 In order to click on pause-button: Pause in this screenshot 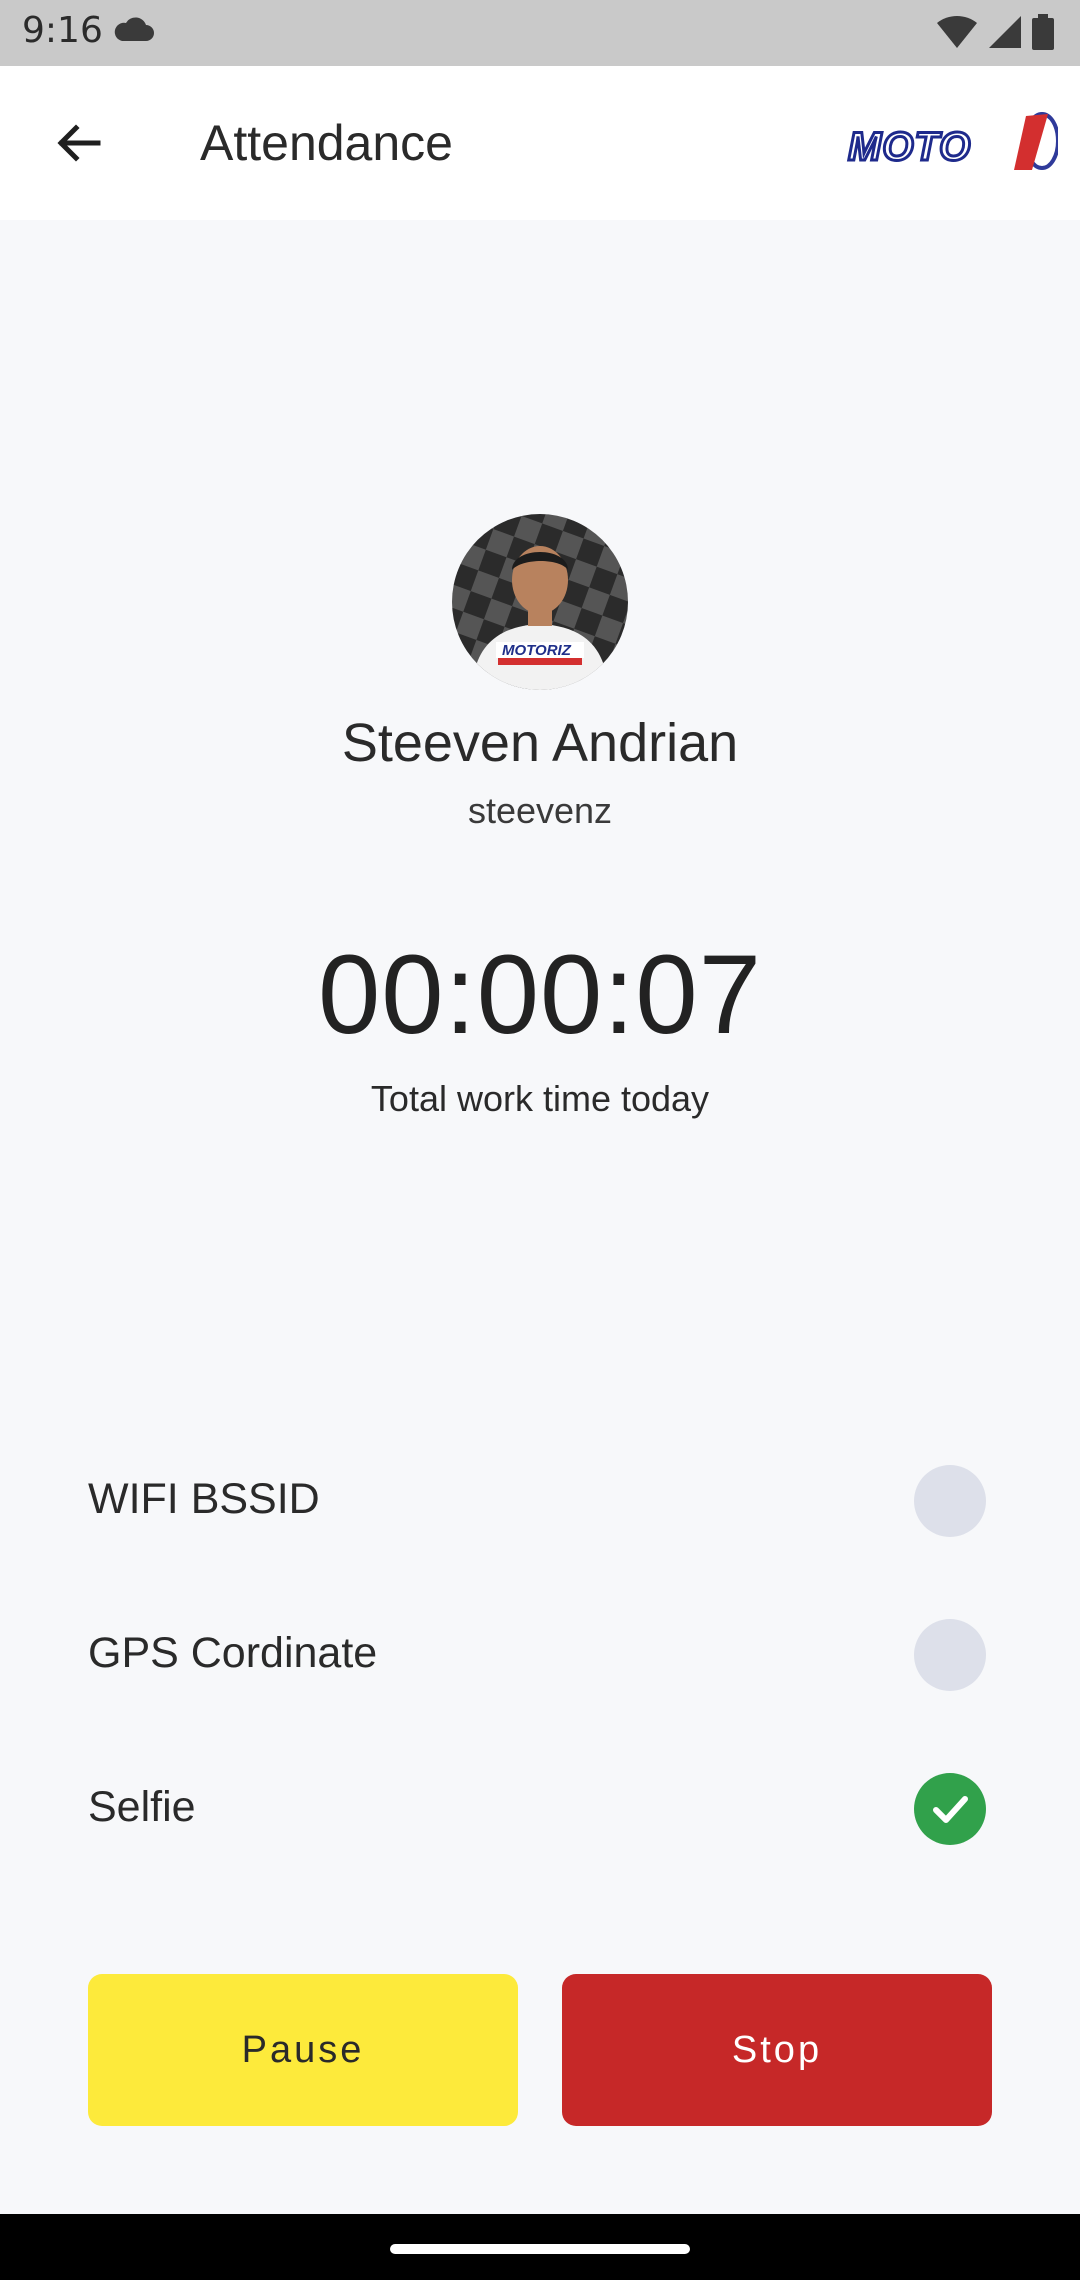, I will do `click(303, 2050)`.